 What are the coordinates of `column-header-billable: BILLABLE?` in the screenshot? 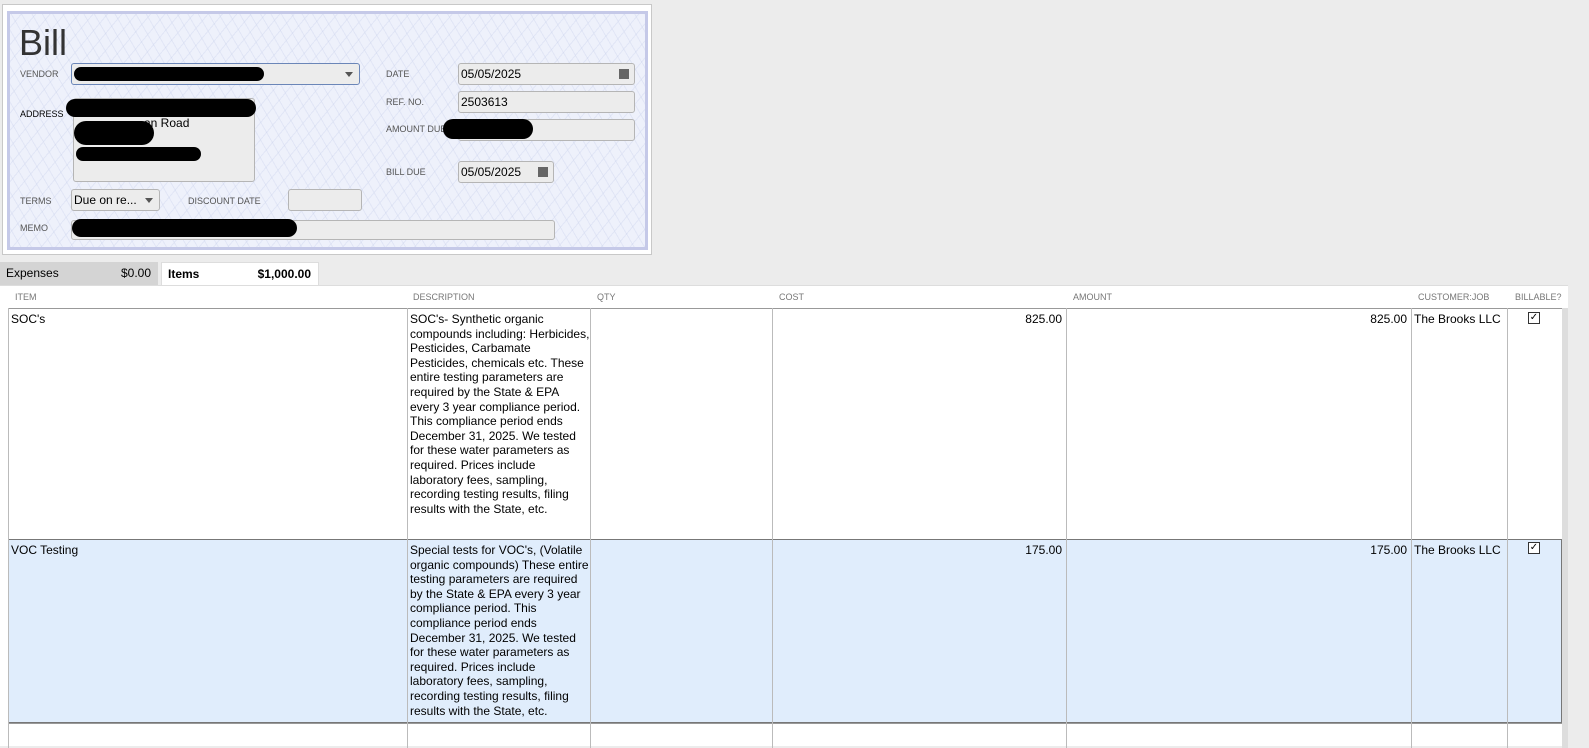 It's located at (1538, 297).